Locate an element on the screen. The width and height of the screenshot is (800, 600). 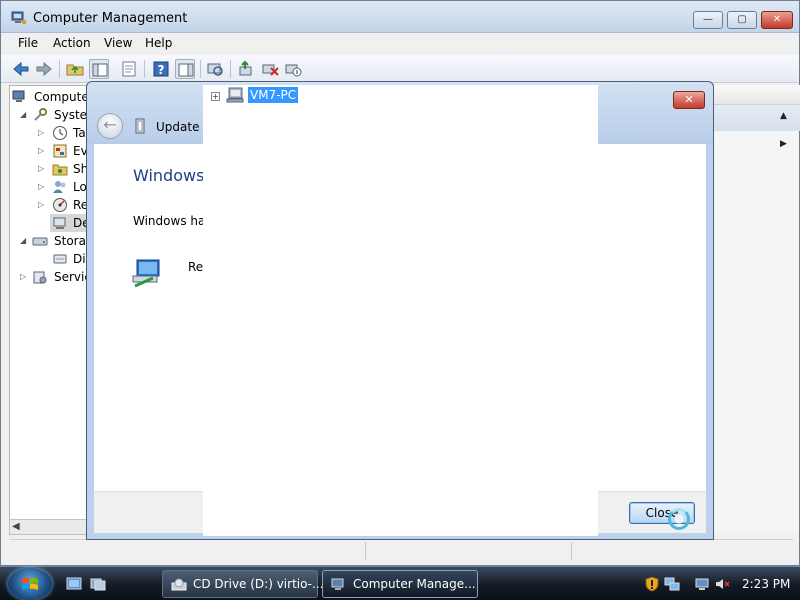
start-button is located at coordinates (30, 584).